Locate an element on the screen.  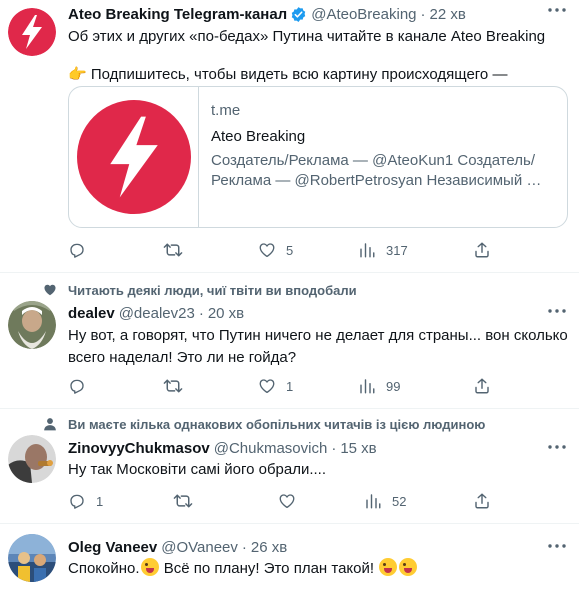
views-count: 99 is located at coordinates (393, 386).